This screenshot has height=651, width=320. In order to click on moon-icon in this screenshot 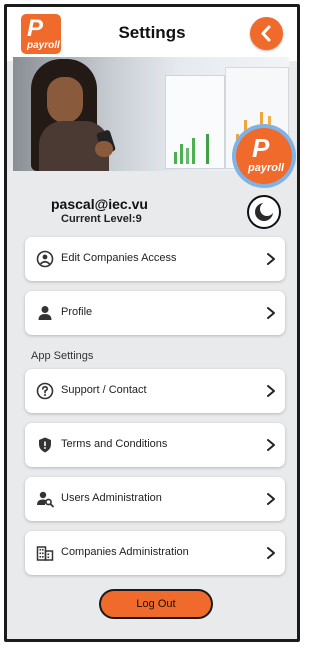, I will do `click(264, 211)`.